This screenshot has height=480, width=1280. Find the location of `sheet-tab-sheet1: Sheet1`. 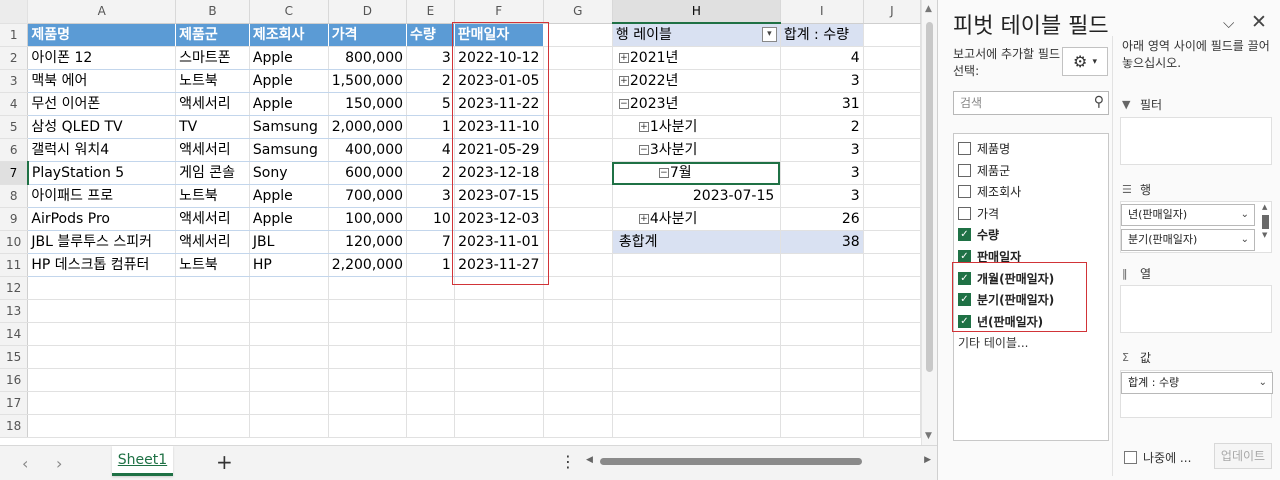

sheet-tab-sheet1: Sheet1 is located at coordinates (142, 461).